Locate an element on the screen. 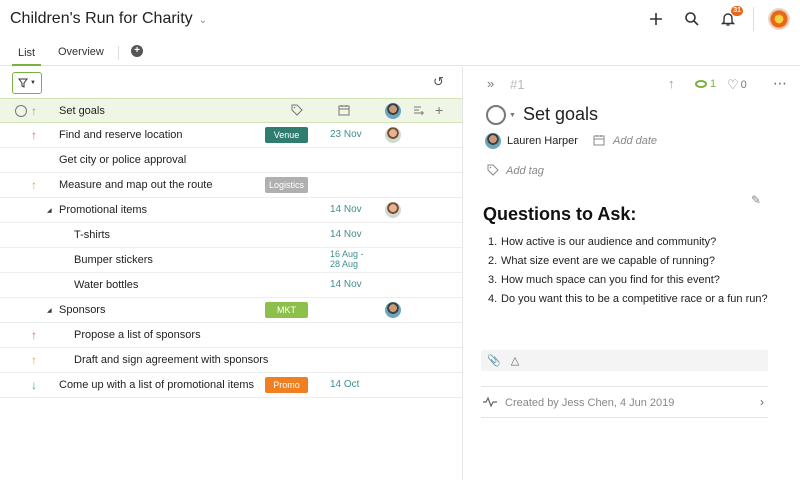 The width and height of the screenshot is (800, 480). drive-icon: △ is located at coordinates (515, 360).